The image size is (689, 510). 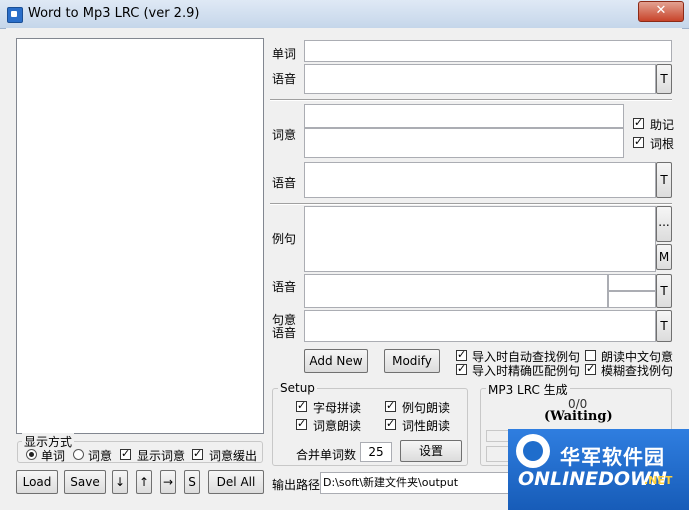 What do you see at coordinates (284, 135) in the screenshot?
I see `meaning-label: 词意` at bounding box center [284, 135].